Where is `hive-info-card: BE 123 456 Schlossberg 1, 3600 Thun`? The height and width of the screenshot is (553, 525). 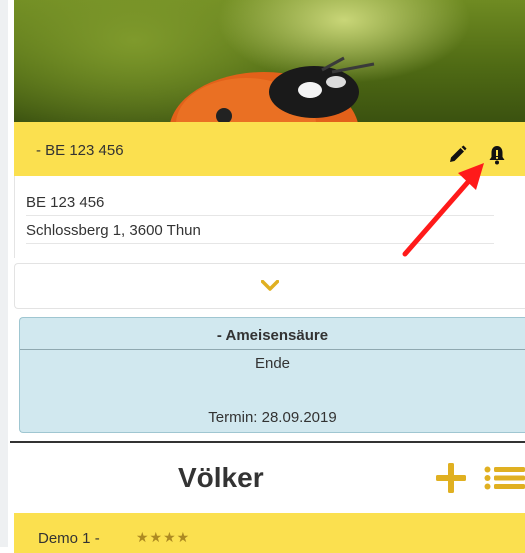
hive-info-card: BE 123 456 Schlossberg 1, 3600 Thun is located at coordinates (269, 217).